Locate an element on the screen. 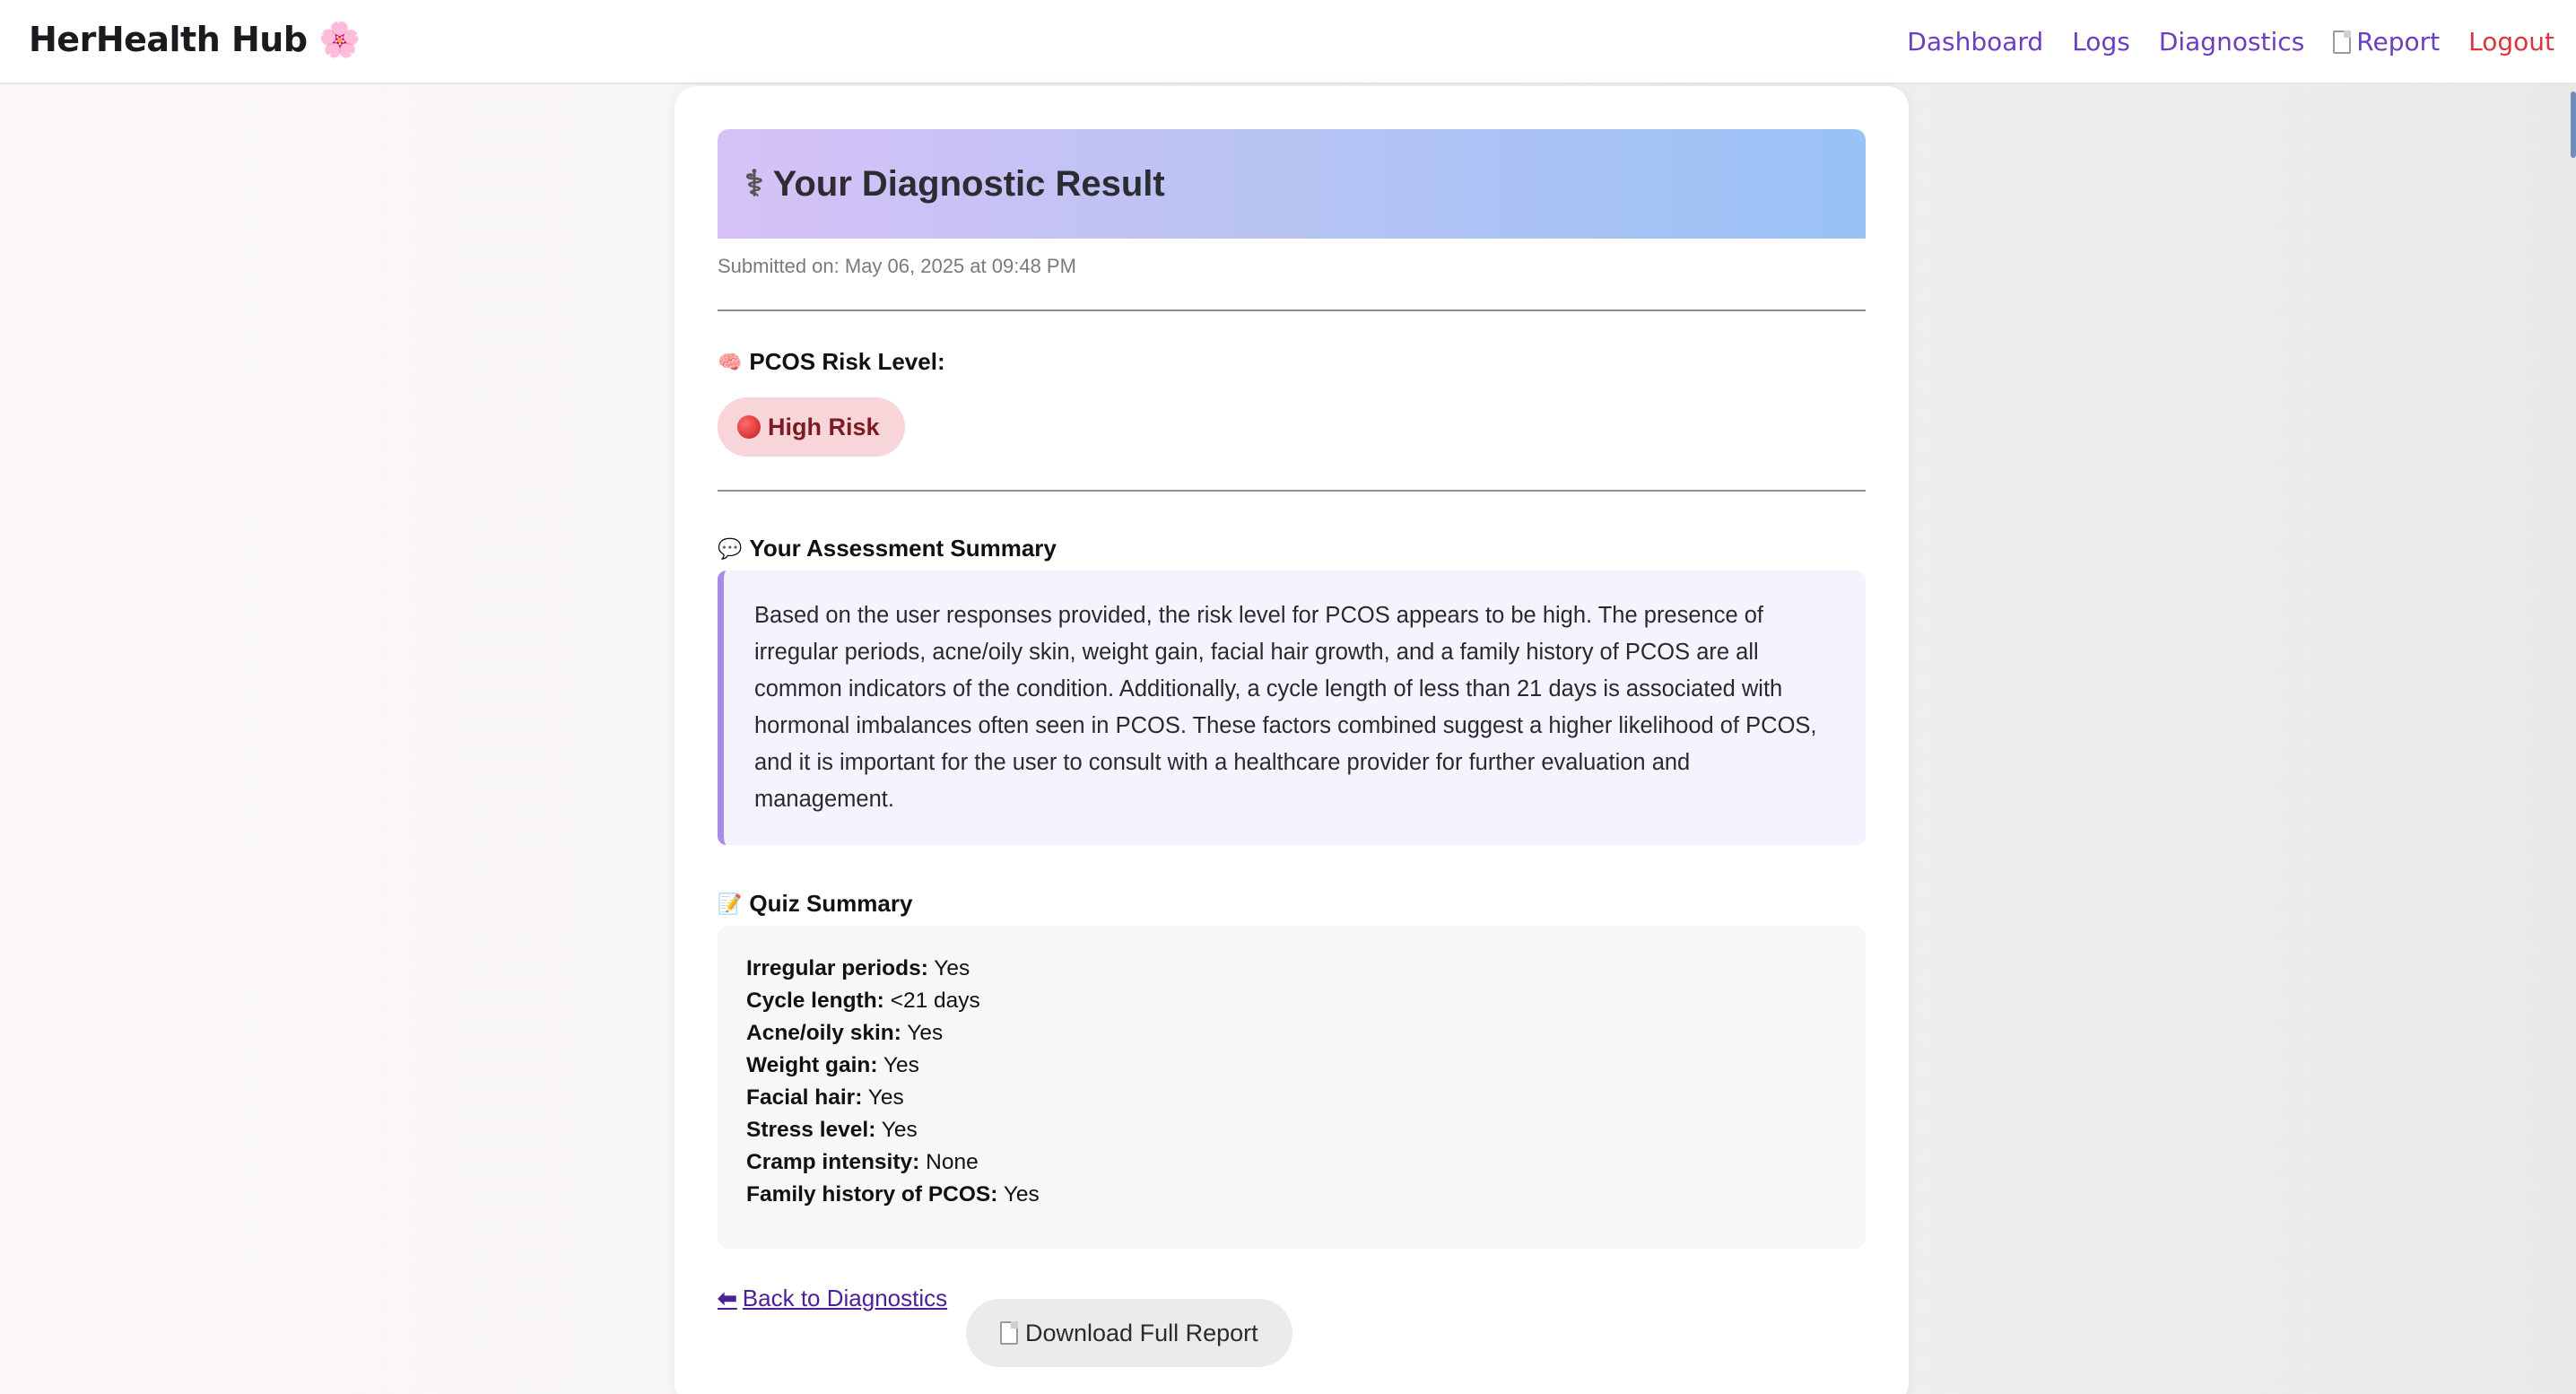 The width and height of the screenshot is (2576, 1394). nav-diagnostics-link: Diagnostics is located at coordinates (2231, 42).